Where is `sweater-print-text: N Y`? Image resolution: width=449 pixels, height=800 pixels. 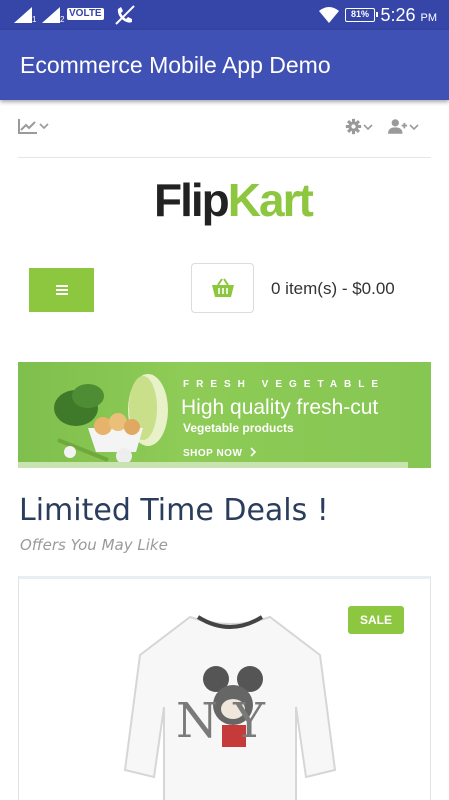
sweater-print-text: N Y is located at coordinates (221, 721).